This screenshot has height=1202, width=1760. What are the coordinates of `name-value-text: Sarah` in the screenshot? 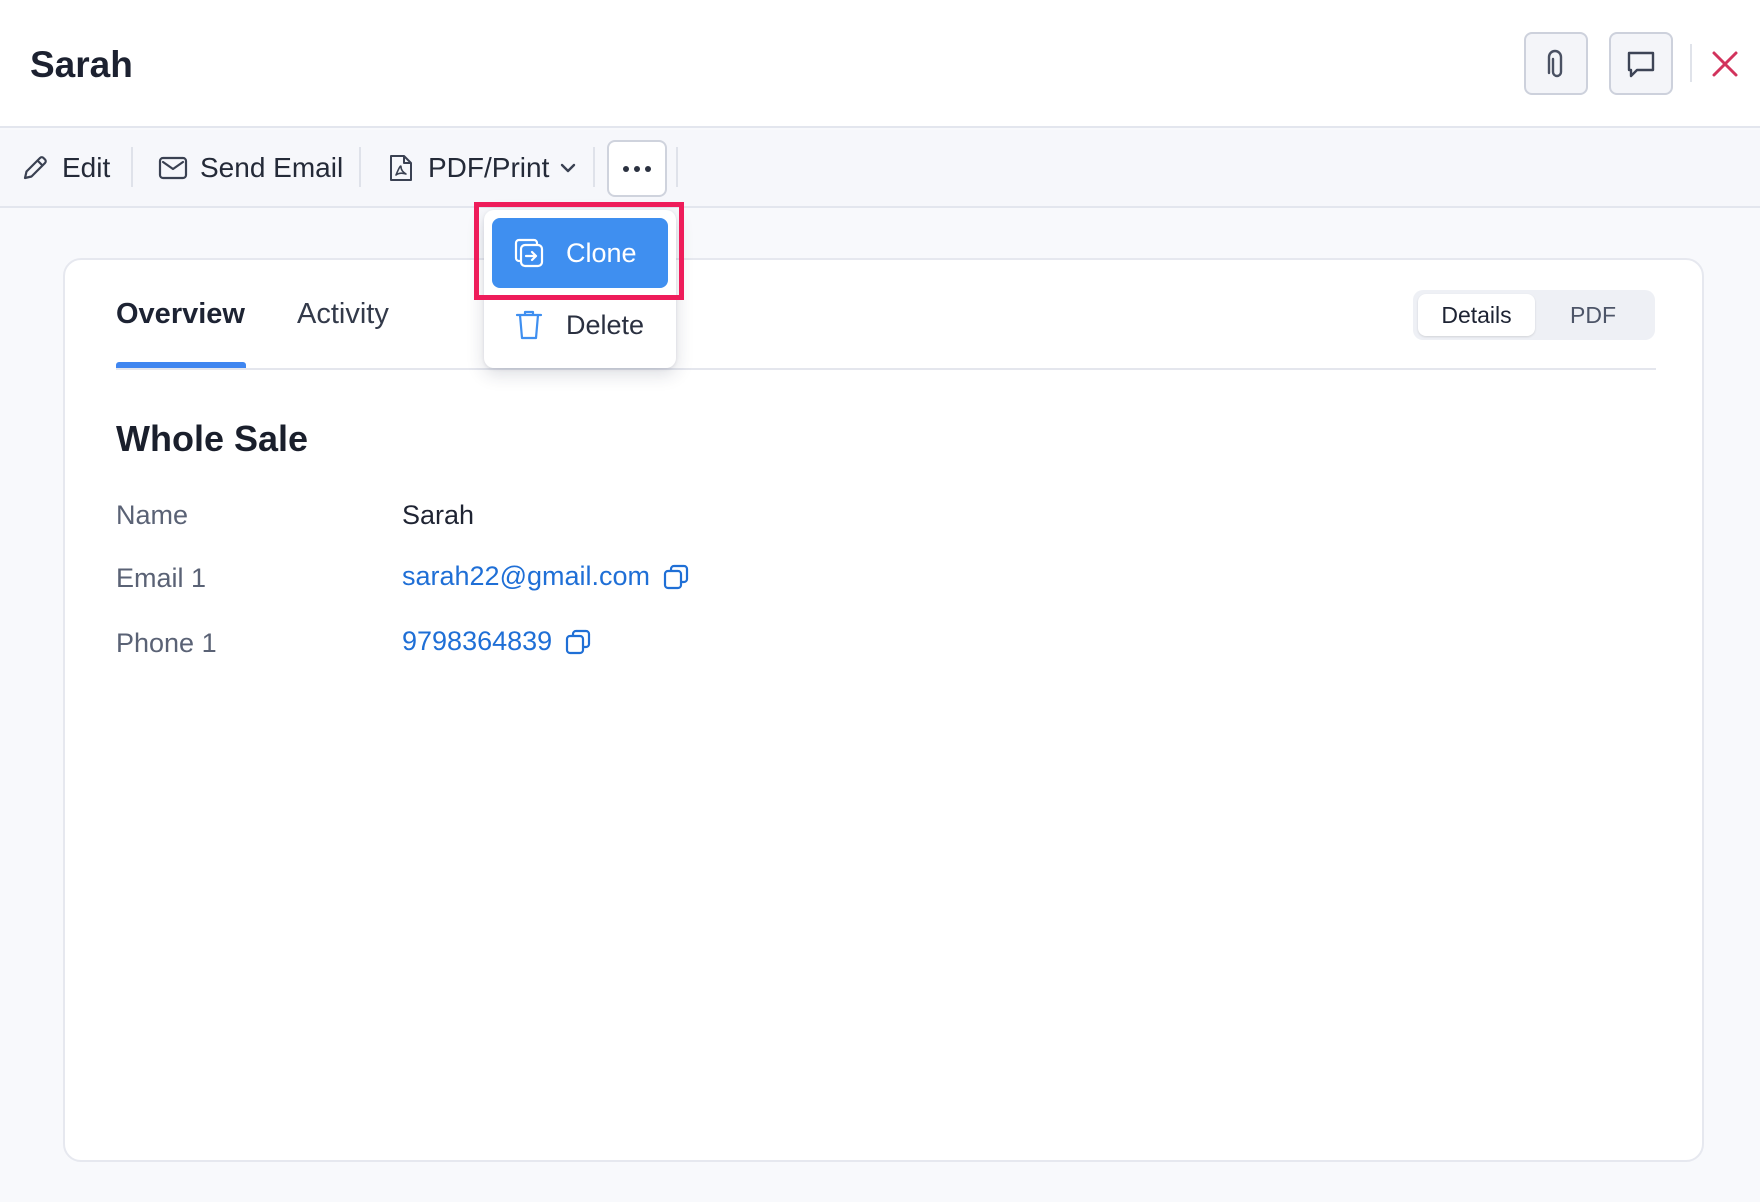 It's located at (438, 515).